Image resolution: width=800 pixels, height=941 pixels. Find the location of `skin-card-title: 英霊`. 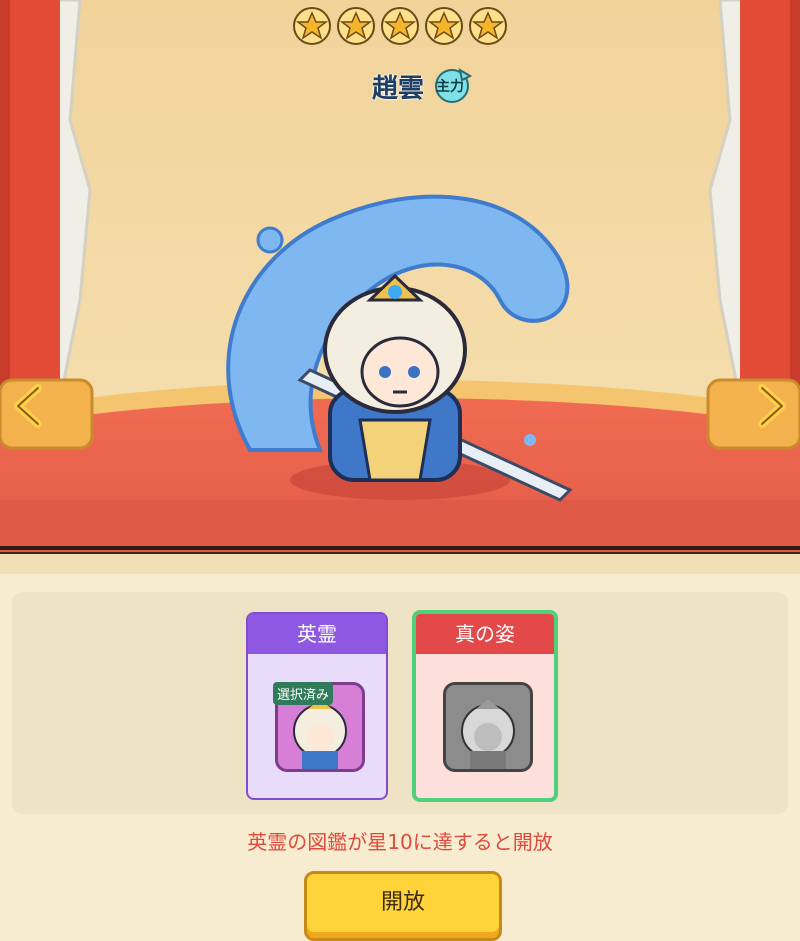

skin-card-title: 英霊 is located at coordinates (317, 634).